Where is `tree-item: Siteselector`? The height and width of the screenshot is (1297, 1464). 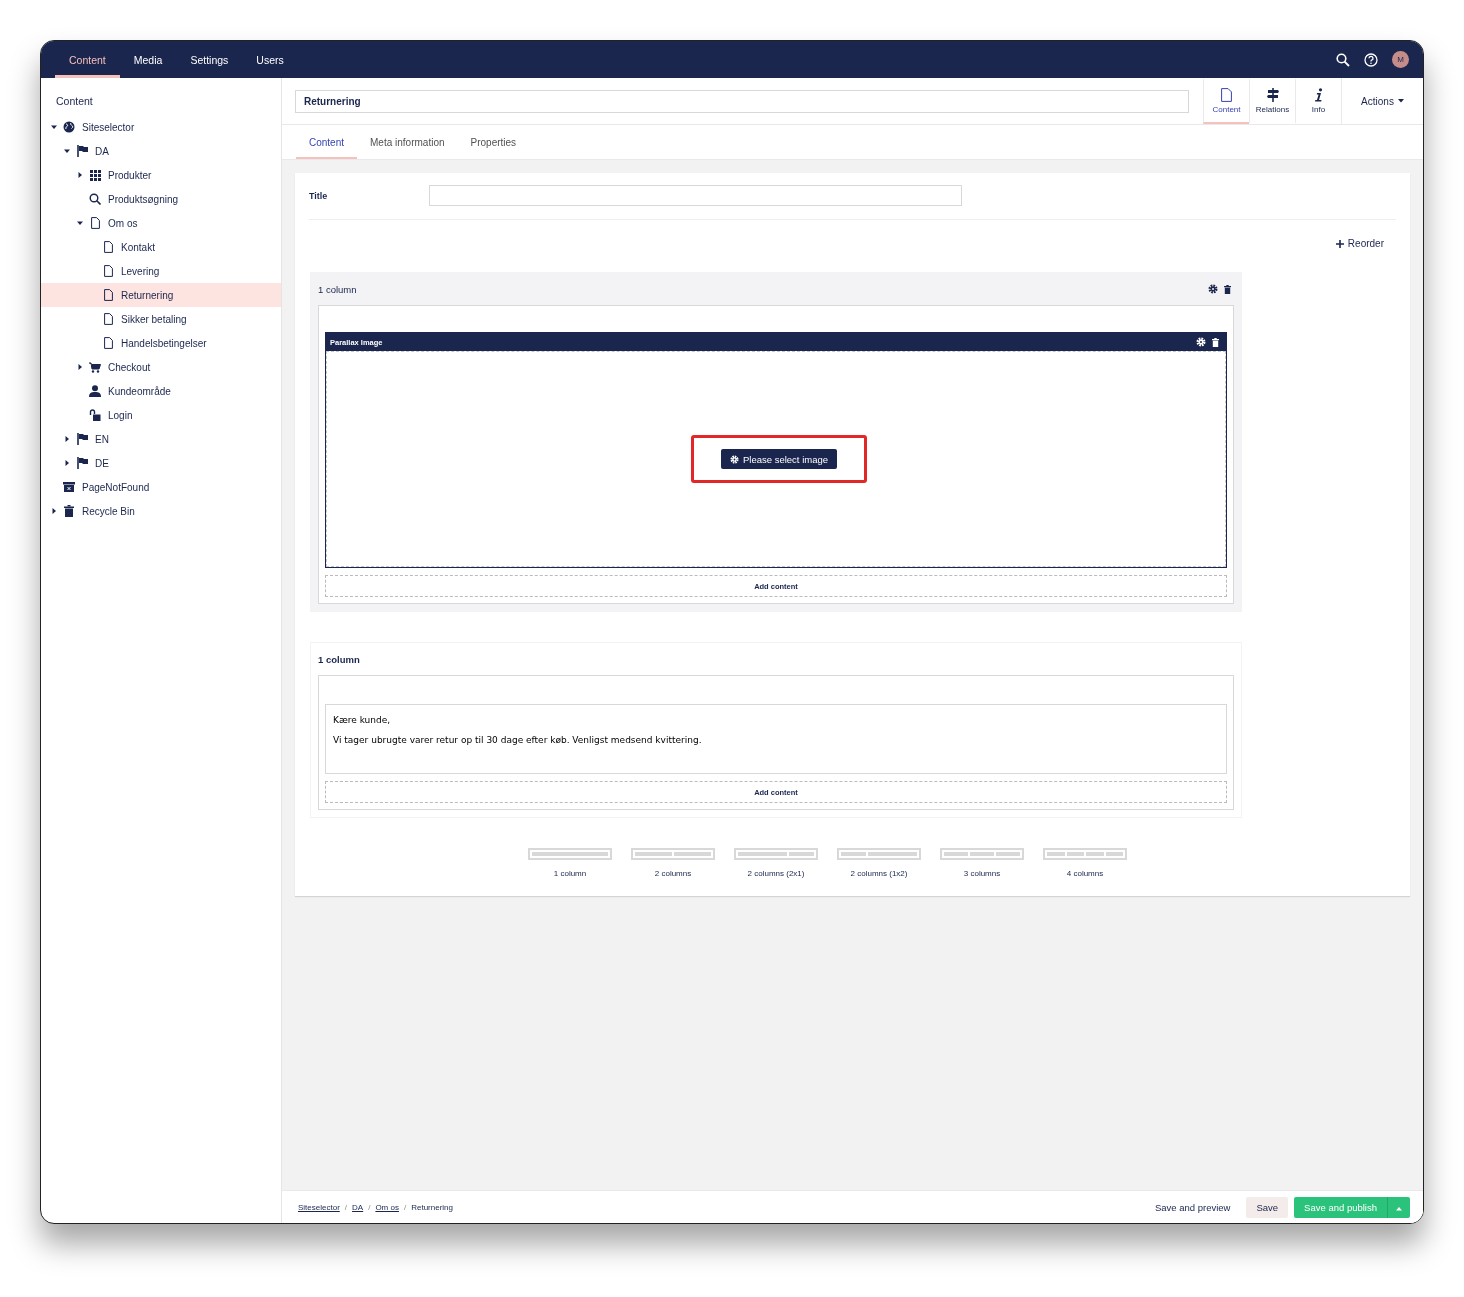
tree-item: Siteselector is located at coordinates (161, 127).